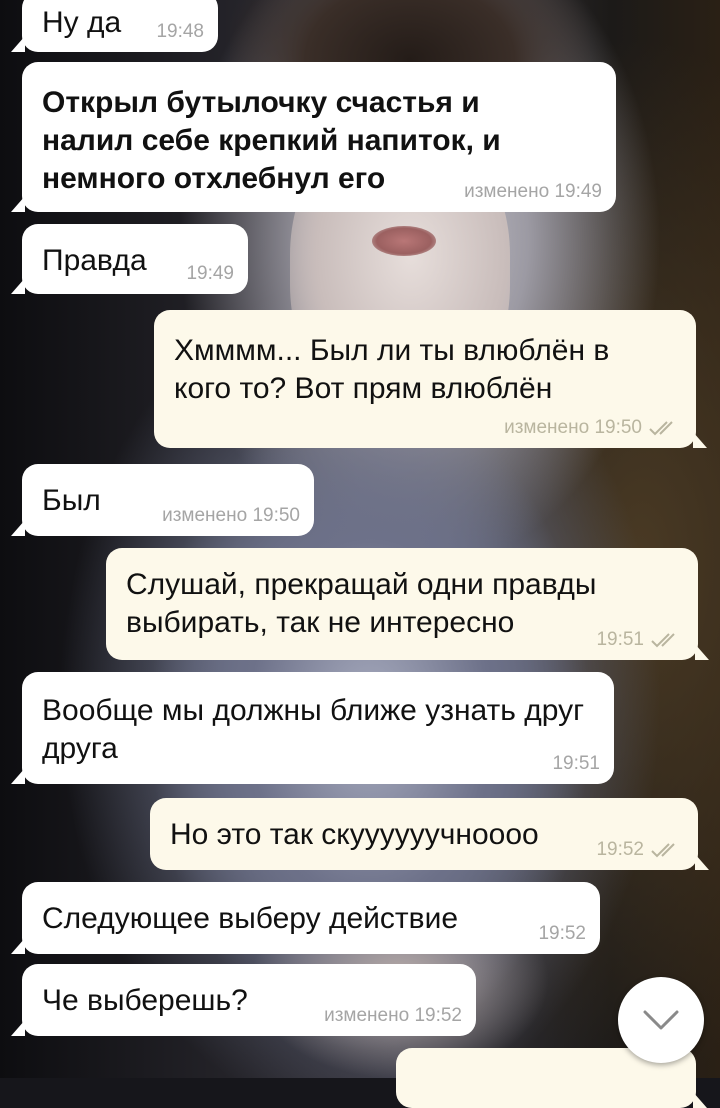 The image size is (720, 1108). Describe the element at coordinates (354, 834) in the screenshot. I see `message-text: Но это так скуууууучноооо` at that location.